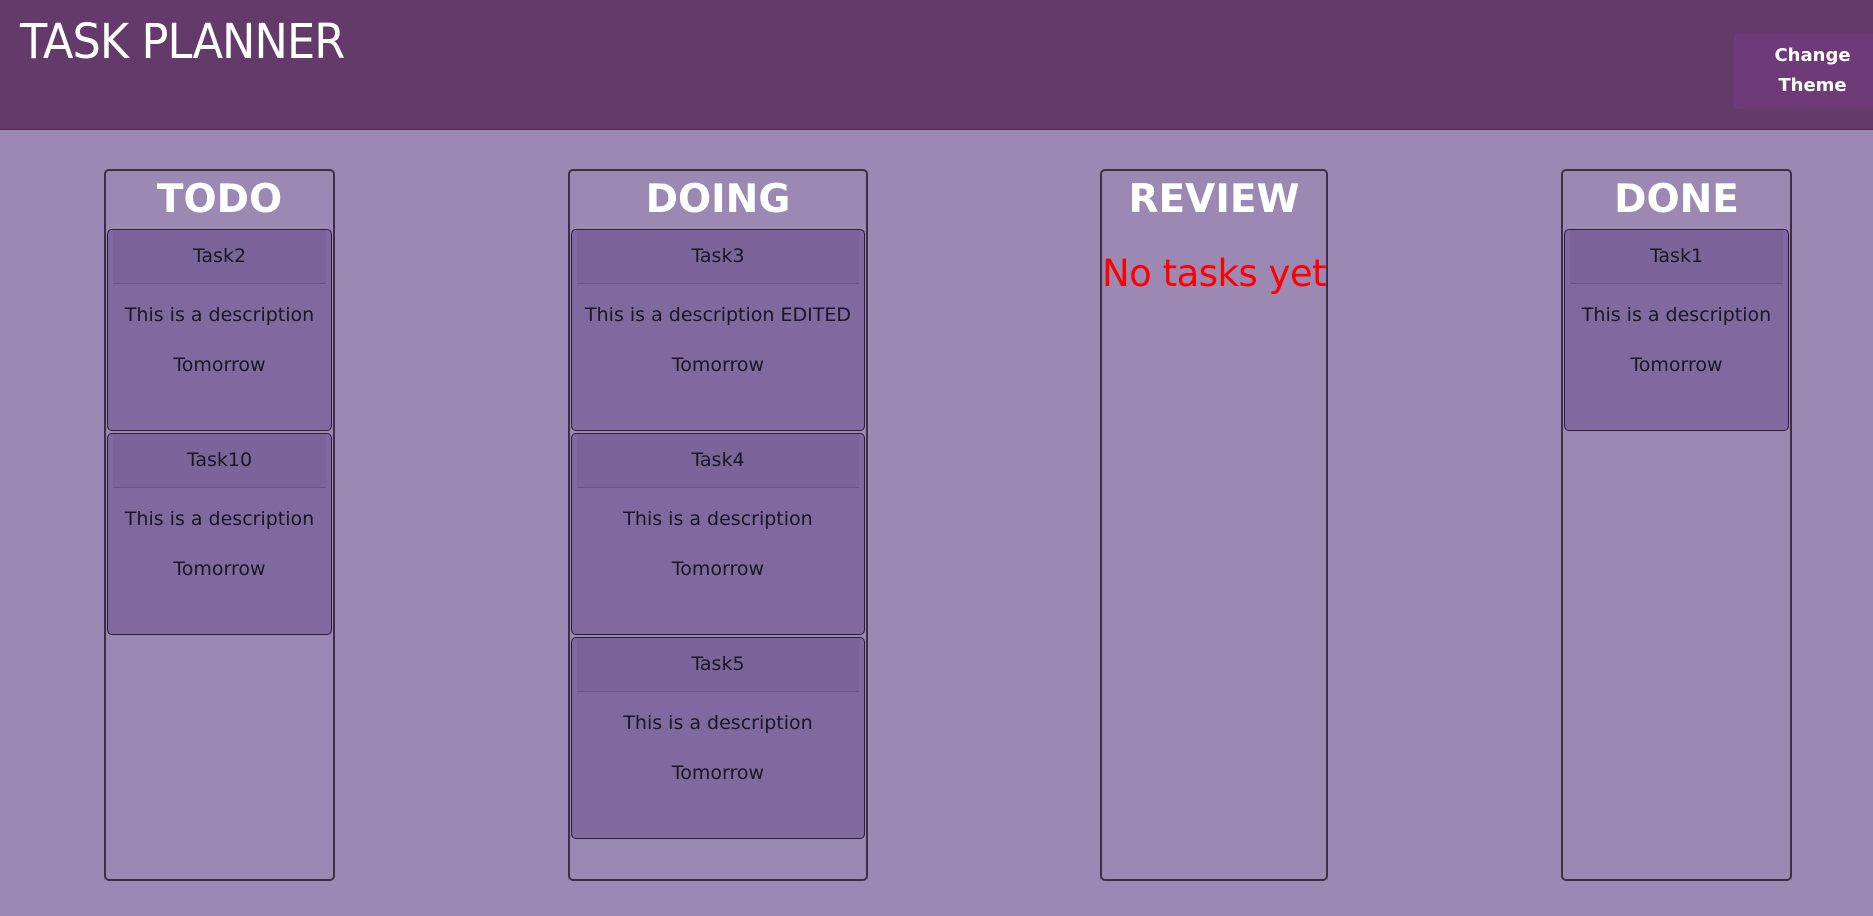 The width and height of the screenshot is (1873, 916). I want to click on task-card: Task4 This is a description Tomorrow, so click(718, 534).